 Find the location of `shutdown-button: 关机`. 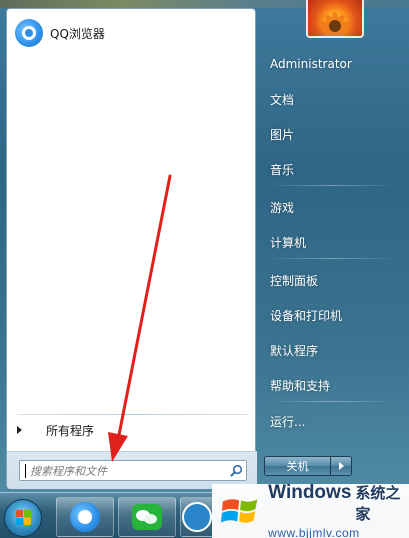

shutdown-button: 关机 is located at coordinates (298, 466).